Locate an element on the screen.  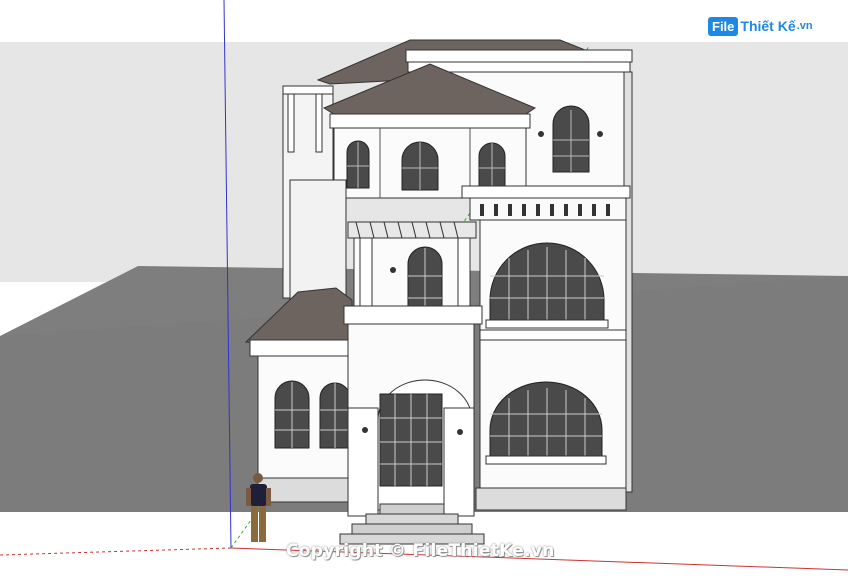
logo-mark: File is located at coordinates (723, 26).